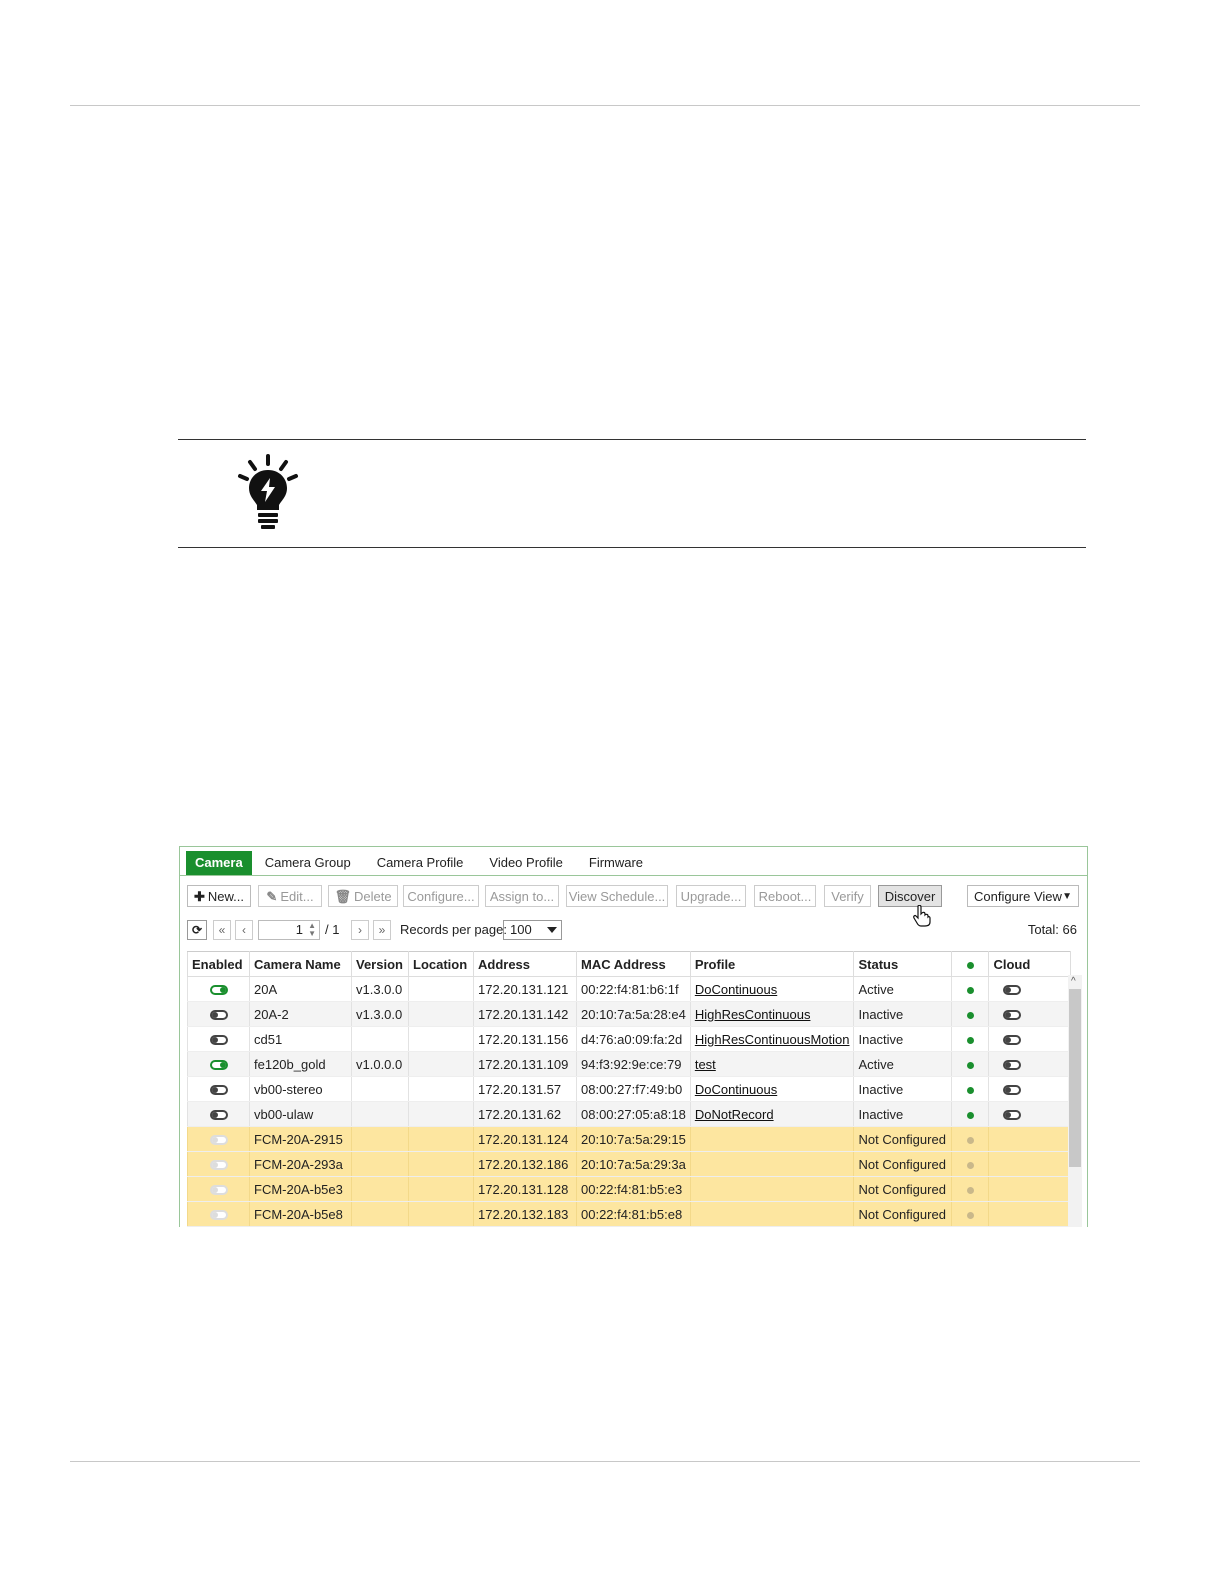 Image resolution: width=1225 pixels, height=1585 pixels. Describe the element at coordinates (289, 930) in the screenshot. I see `page-number-input: 1 ▲ ▼` at that location.